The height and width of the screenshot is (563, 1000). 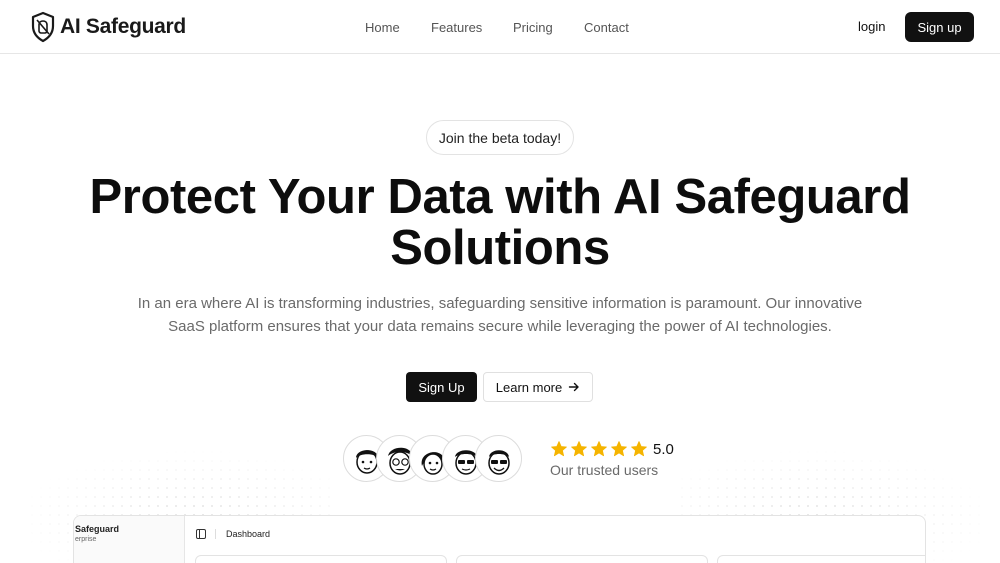 What do you see at coordinates (939, 27) in the screenshot?
I see `signup-button: Sign up` at bounding box center [939, 27].